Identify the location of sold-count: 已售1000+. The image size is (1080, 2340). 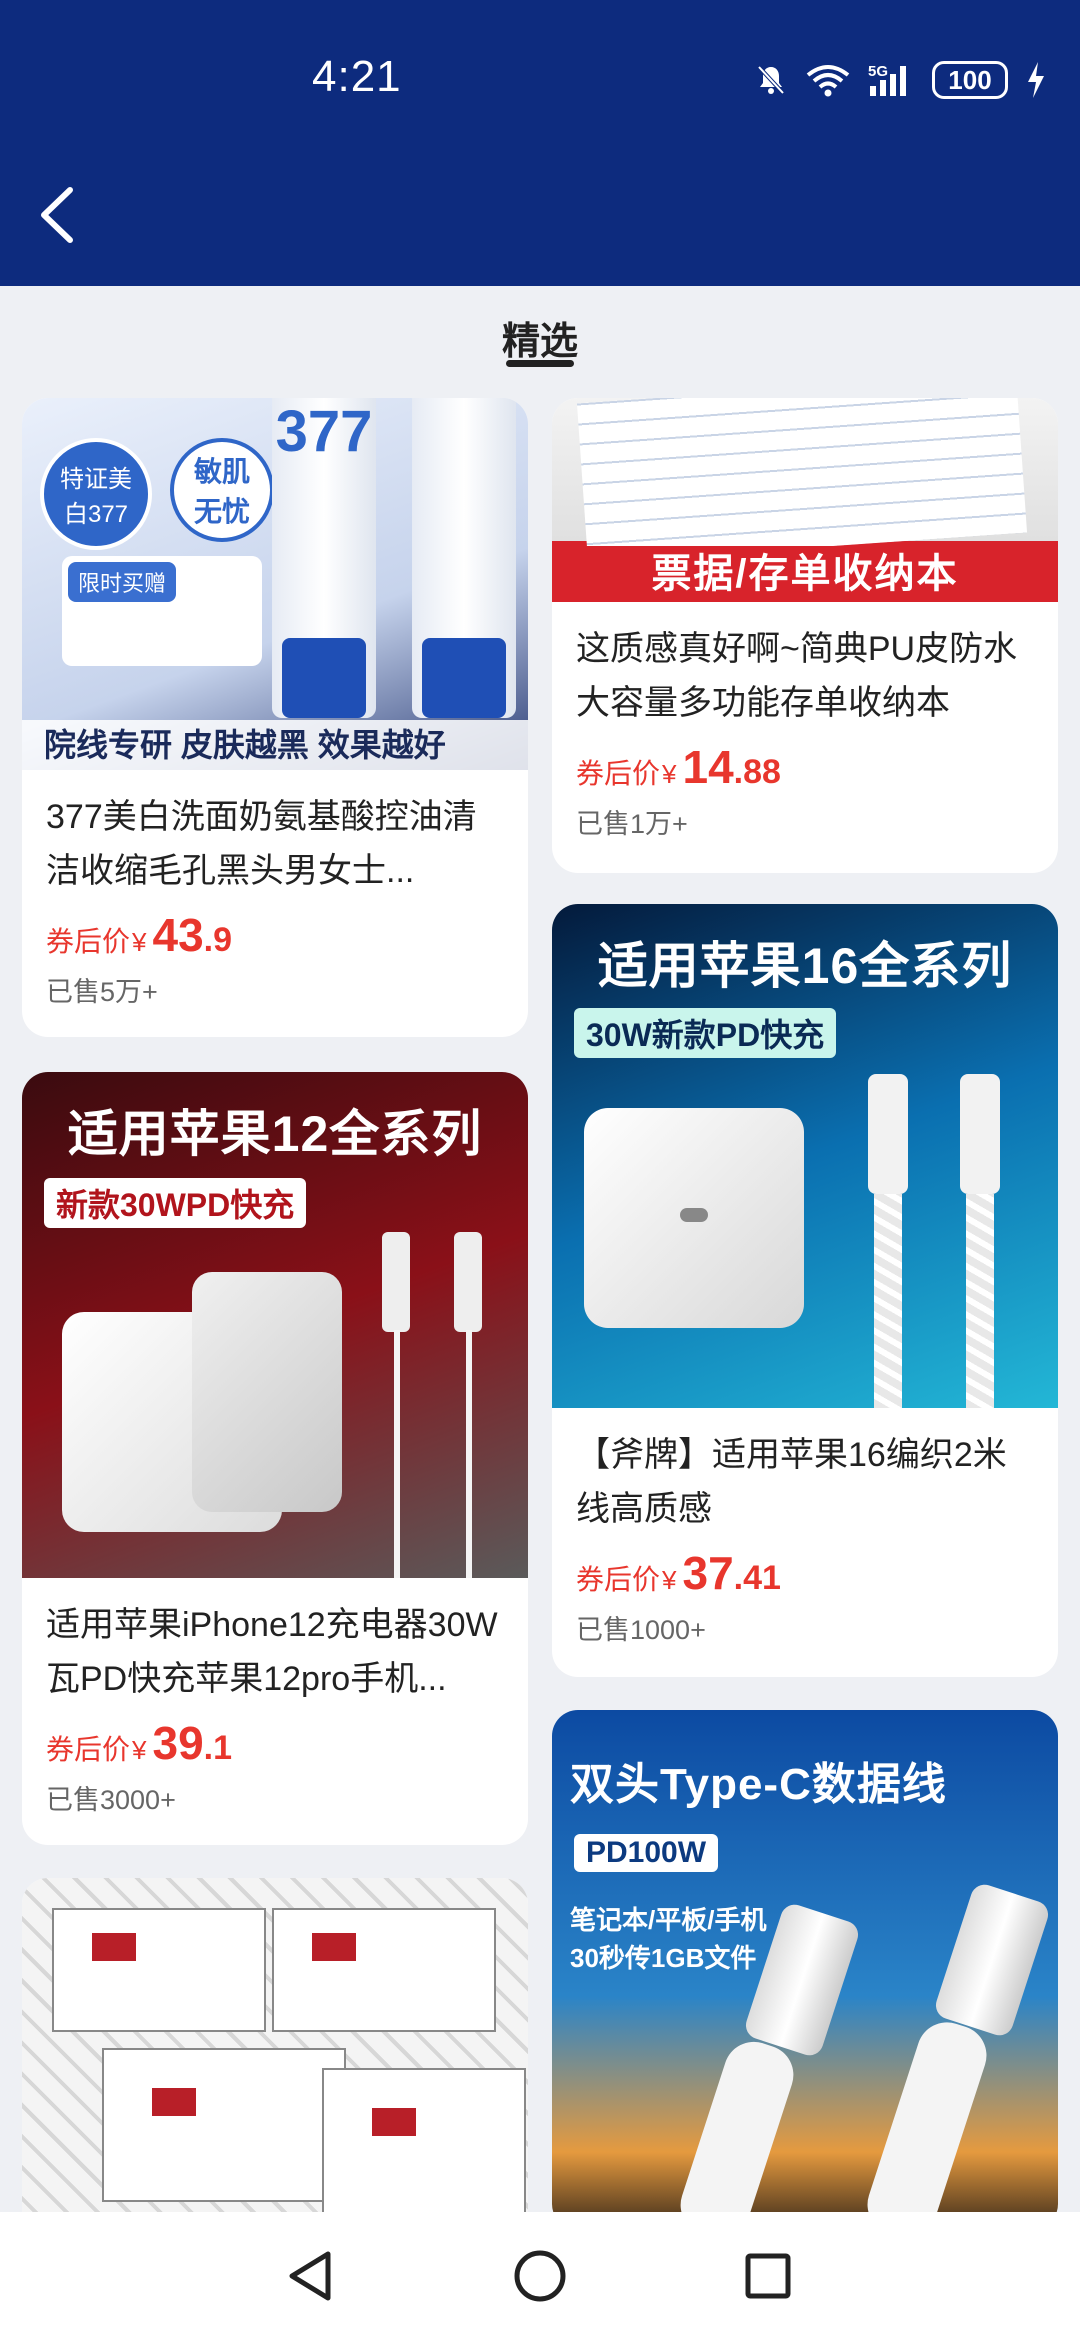
(641, 1630).